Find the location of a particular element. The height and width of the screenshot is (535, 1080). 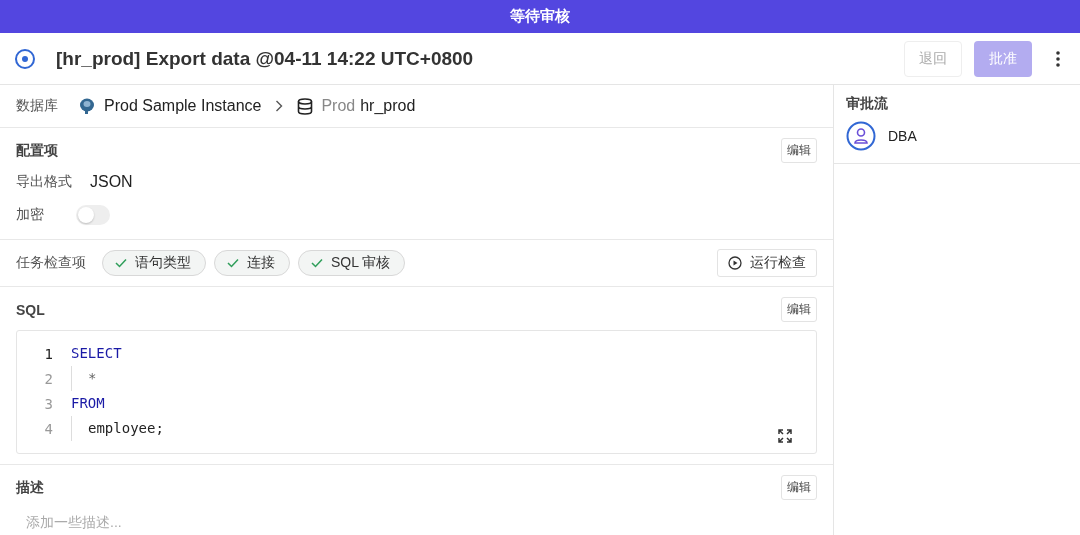

database-link: hr_prod is located at coordinates (388, 106).